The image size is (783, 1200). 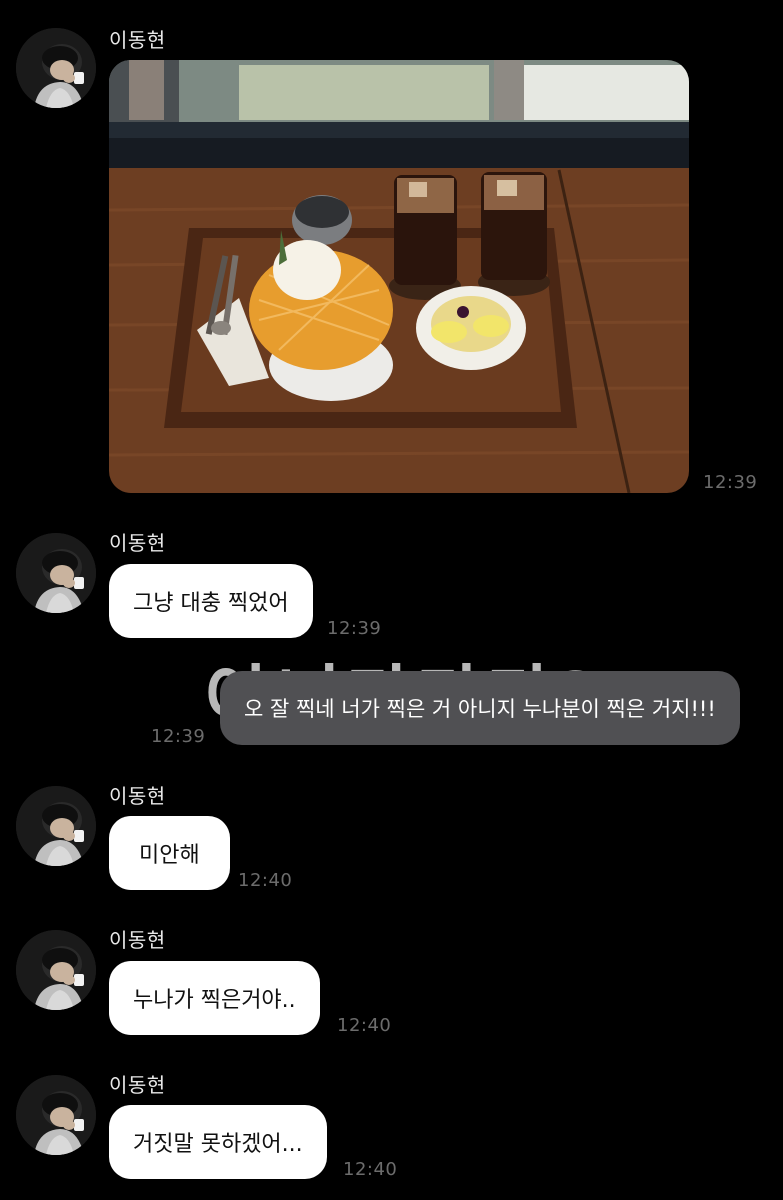 I want to click on message-bubble: 미안해, so click(x=169, y=853).